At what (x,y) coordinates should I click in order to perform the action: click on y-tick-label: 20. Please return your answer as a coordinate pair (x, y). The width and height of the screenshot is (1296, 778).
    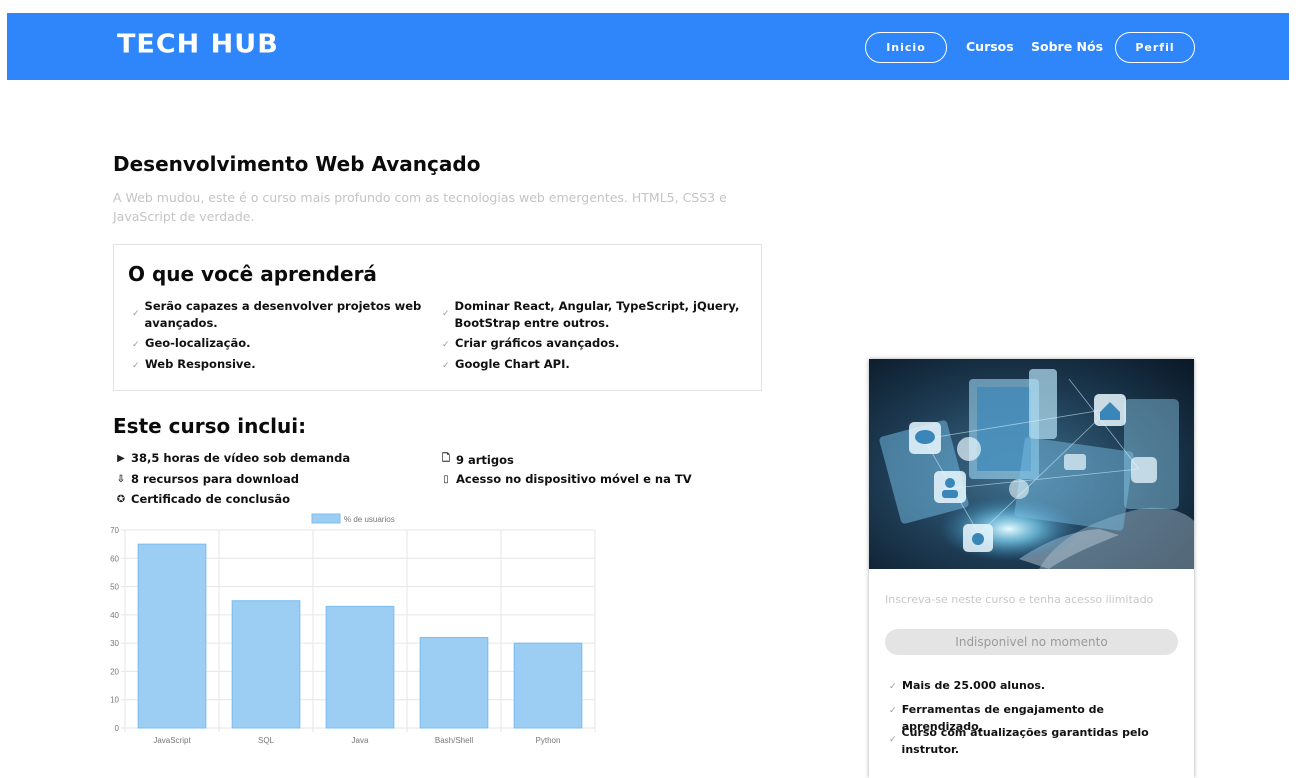
    Looking at the image, I should click on (114, 671).